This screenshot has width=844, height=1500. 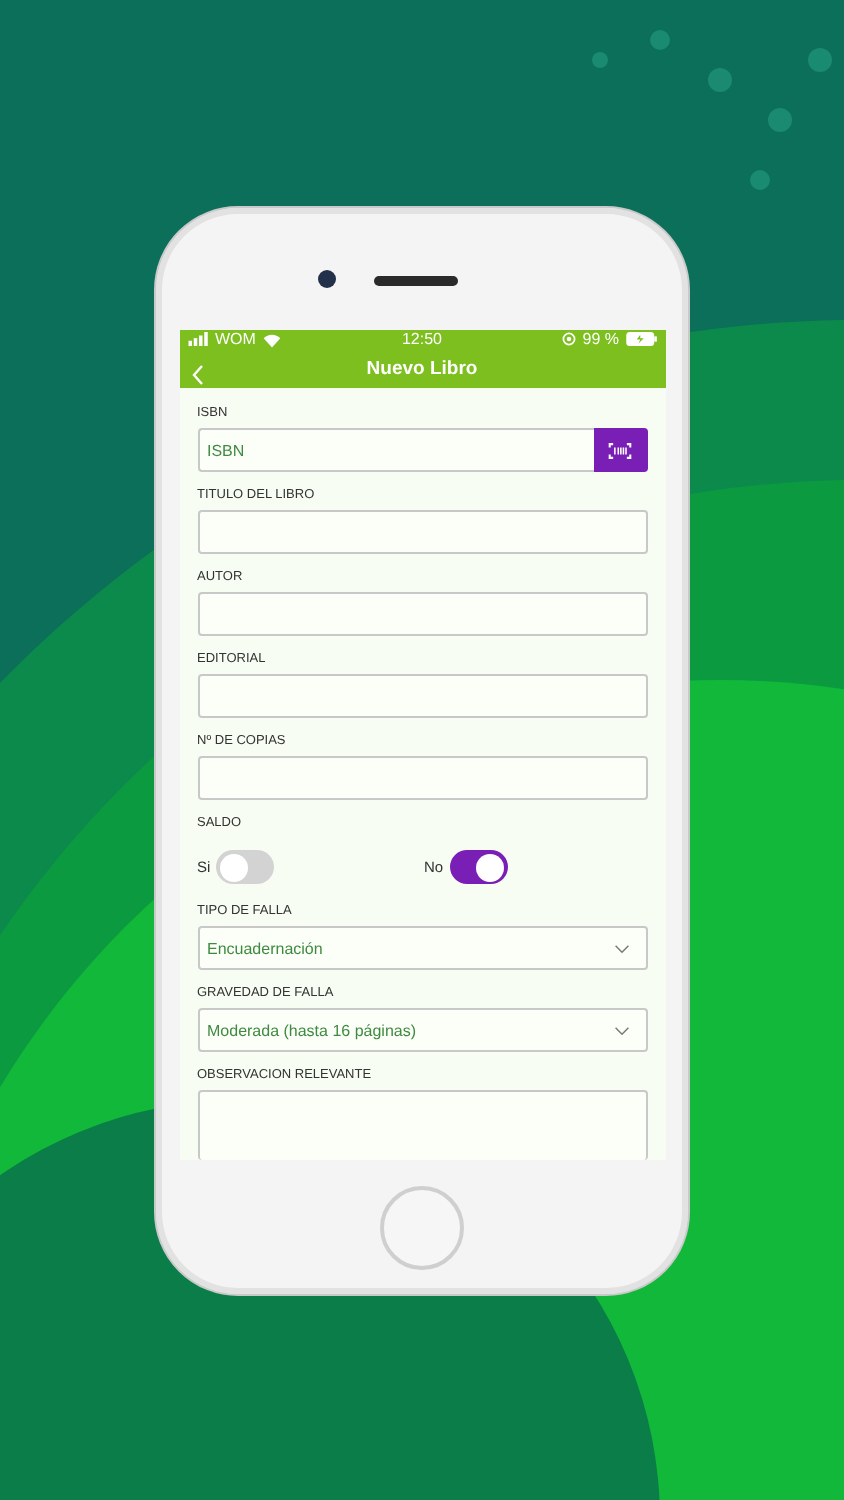 I want to click on carrier-name: WOM, so click(x=235, y=339).